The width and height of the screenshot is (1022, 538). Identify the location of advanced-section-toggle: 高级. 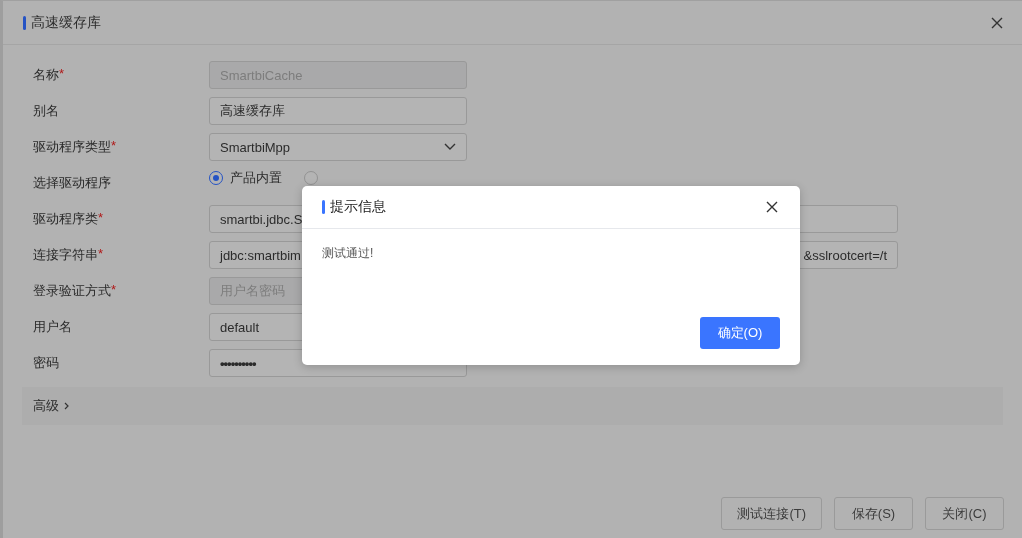
(512, 406).